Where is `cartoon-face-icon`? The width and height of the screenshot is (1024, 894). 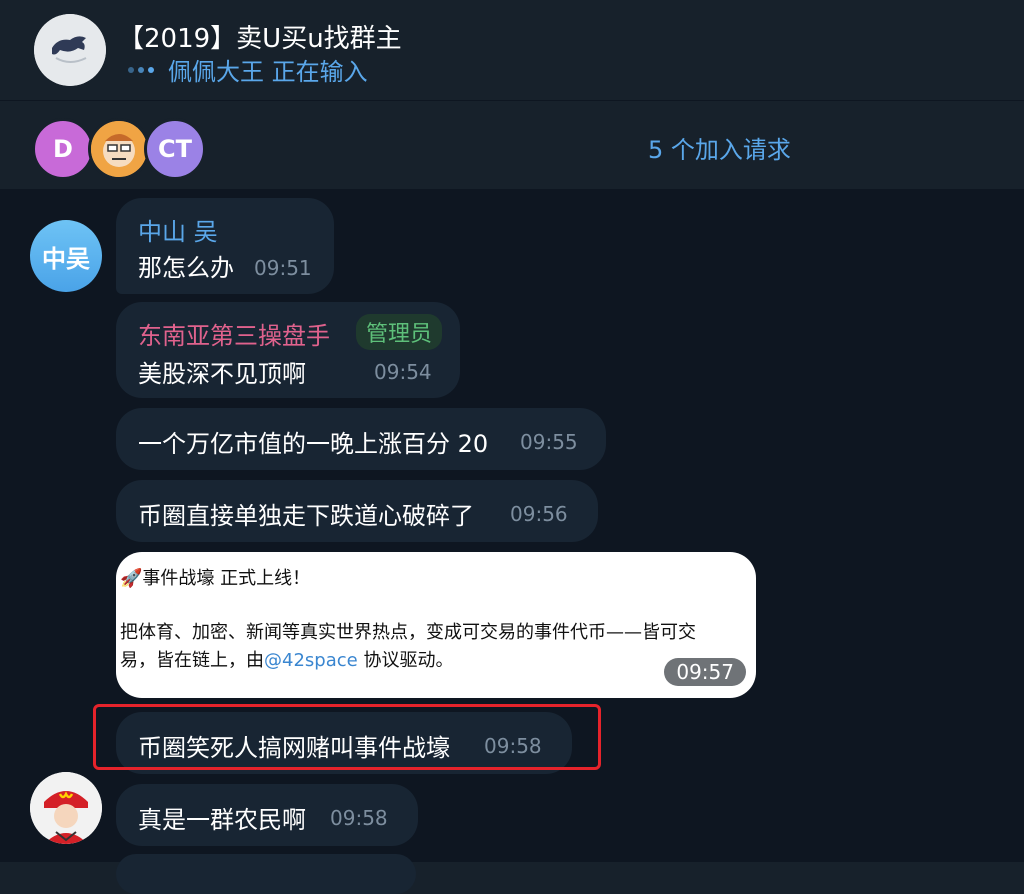 cartoon-face-icon is located at coordinates (119, 149).